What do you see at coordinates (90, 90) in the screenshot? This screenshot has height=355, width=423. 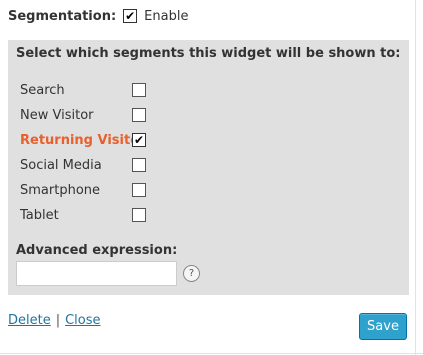 I see `segment-item-search: Search` at bounding box center [90, 90].